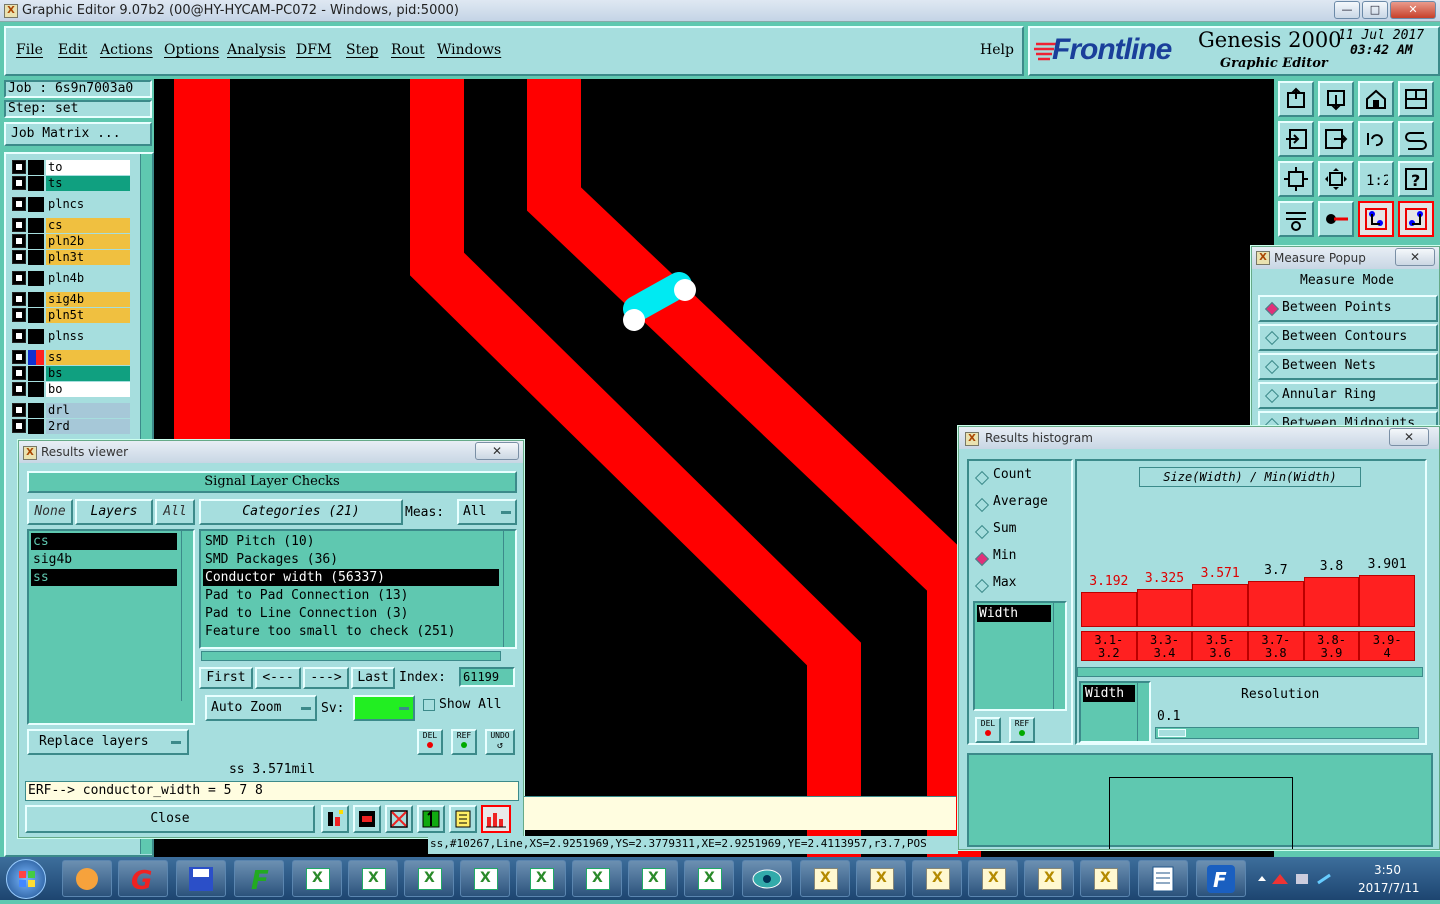 The width and height of the screenshot is (1440, 904). What do you see at coordinates (87, 878) in the screenshot?
I see `taskbar-shell-app` at bounding box center [87, 878].